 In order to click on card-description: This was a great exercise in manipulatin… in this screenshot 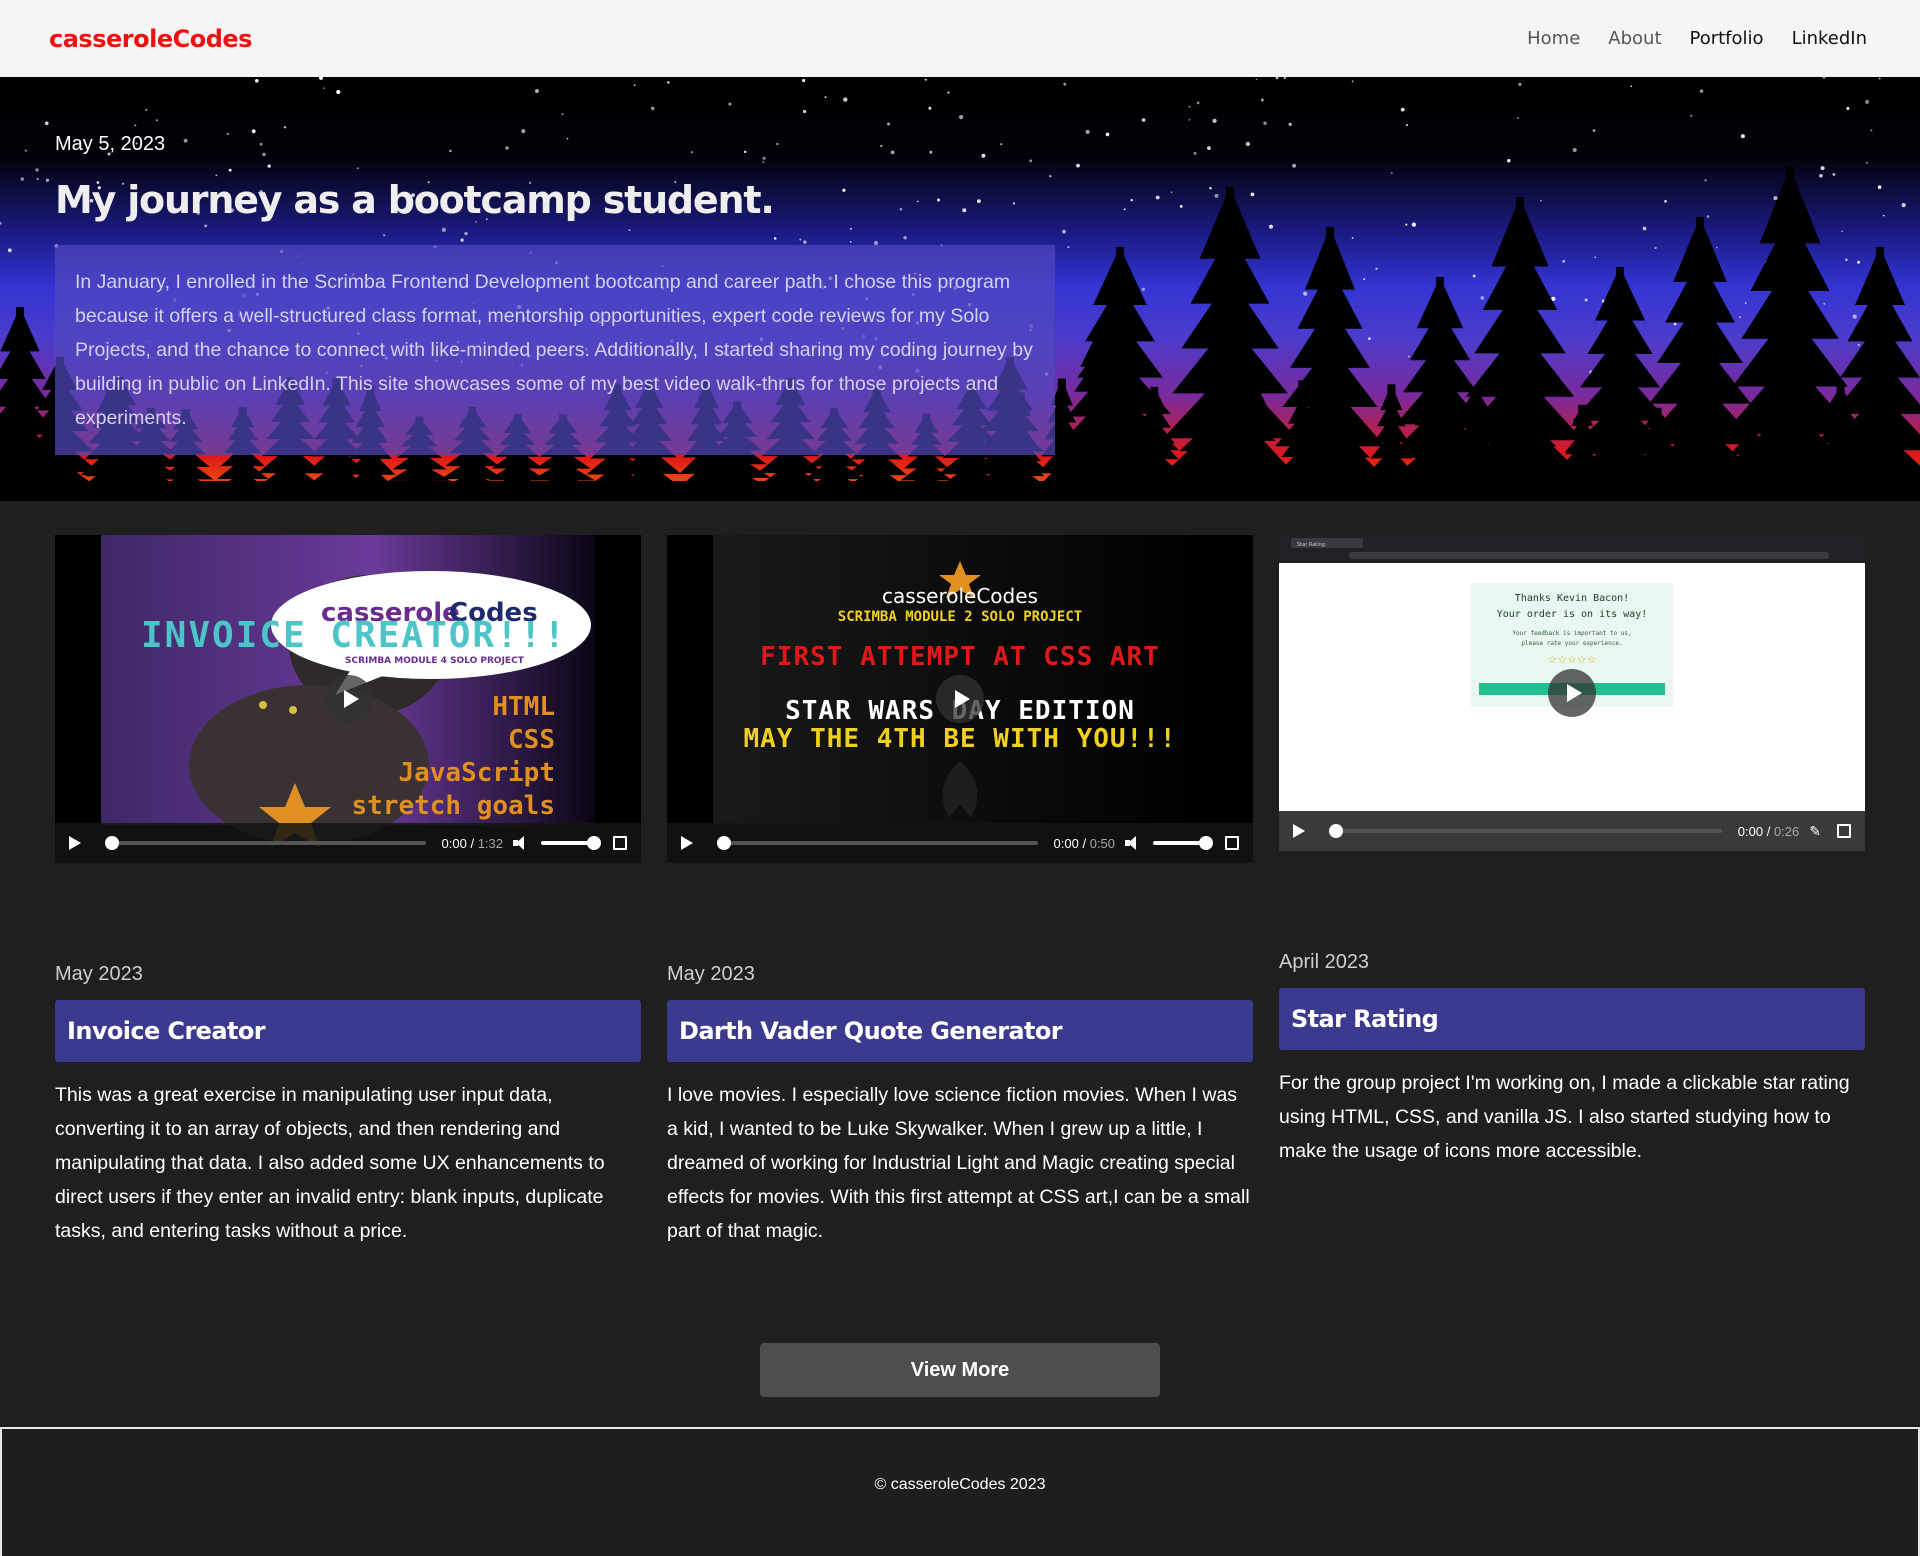, I will do `click(330, 1163)`.